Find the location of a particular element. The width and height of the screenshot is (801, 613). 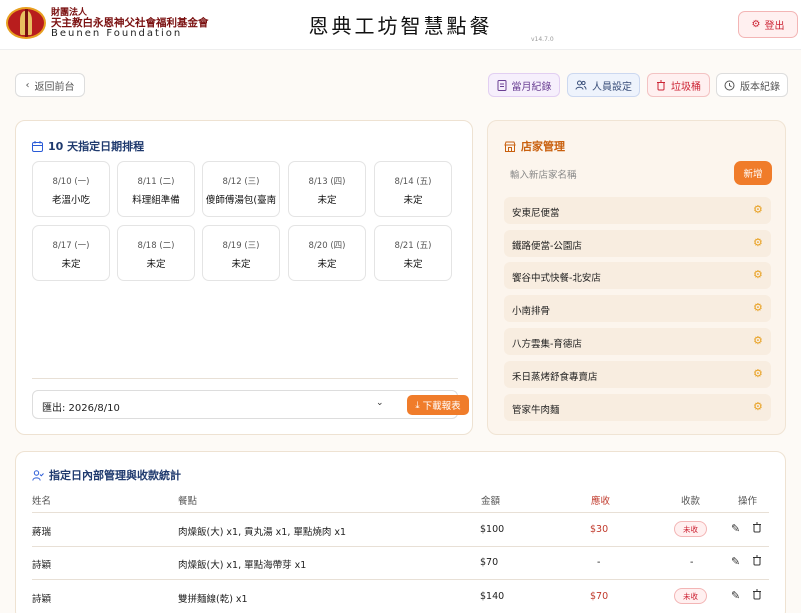

store-item: 安東尼便當 ⚙ is located at coordinates (637, 210).